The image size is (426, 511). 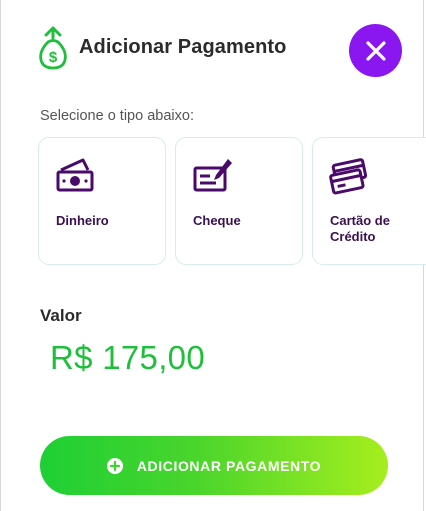 I want to click on check-icon, so click(x=212, y=175).